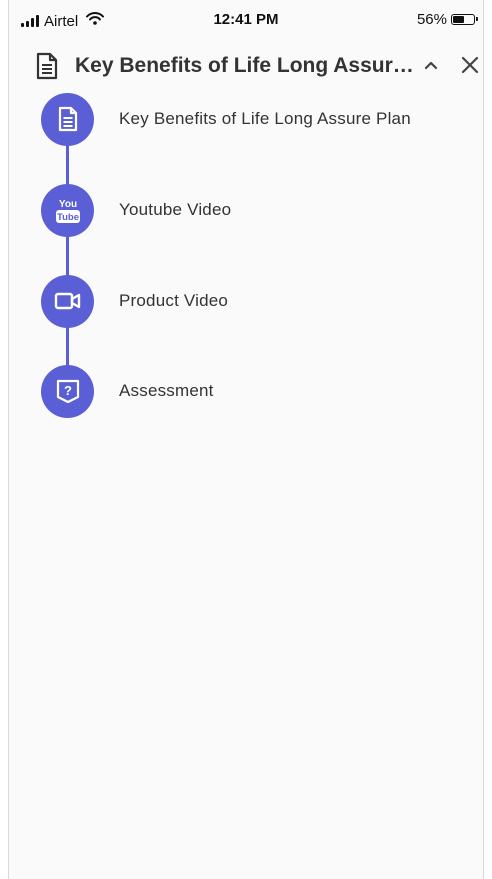  I want to click on youtube-icon: You Tube, so click(67, 210).